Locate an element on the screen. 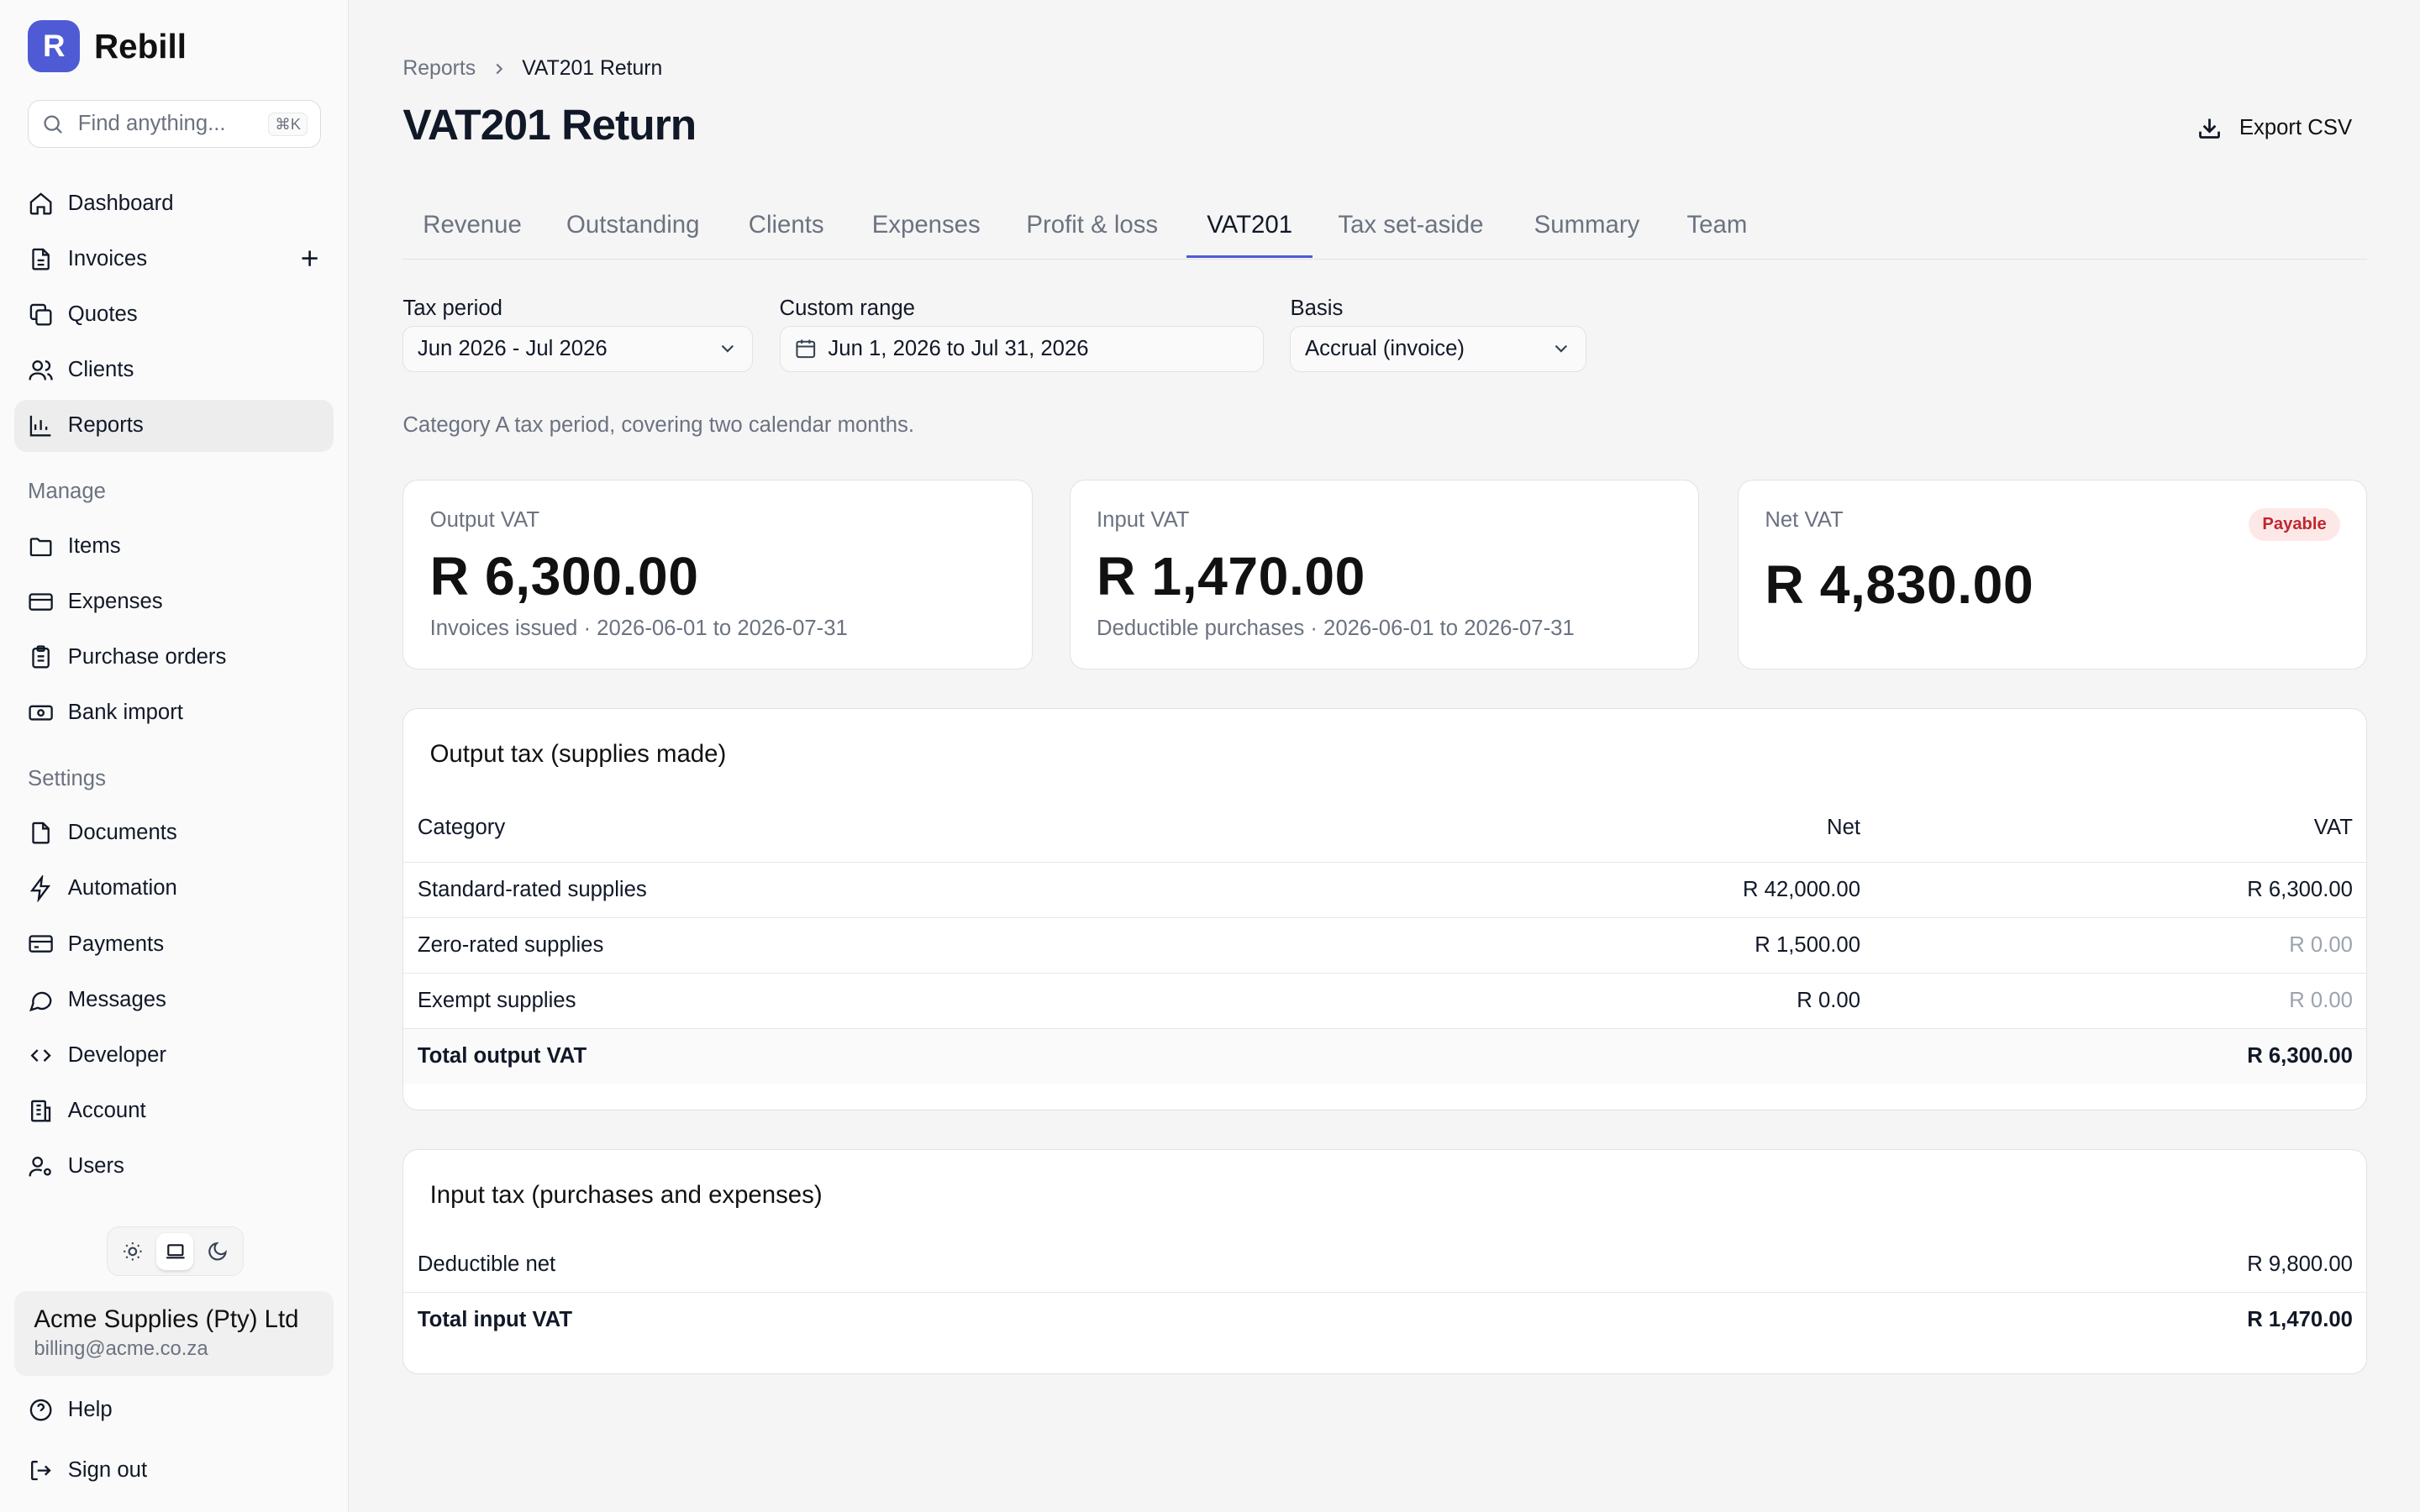 The height and width of the screenshot is (1512, 2420). total-row: Total input VAT R 1,470.00 is located at coordinates (1385, 1319).